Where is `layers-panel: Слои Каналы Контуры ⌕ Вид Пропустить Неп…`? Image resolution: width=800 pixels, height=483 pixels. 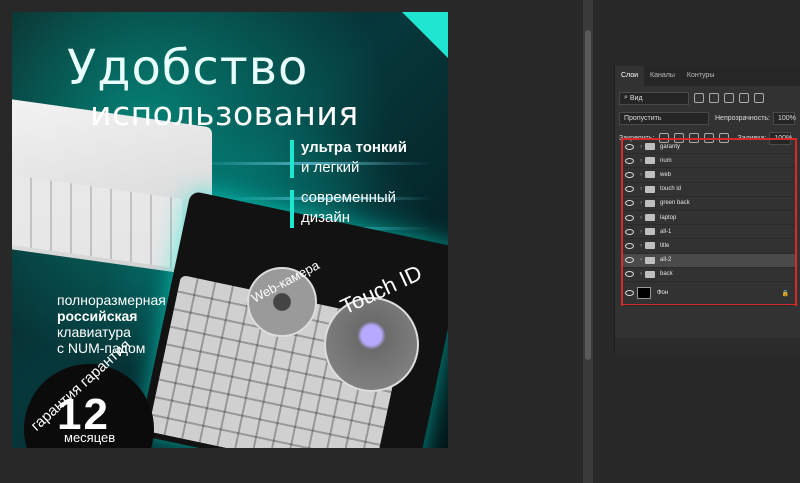 layers-panel: Слои Каналы Контуры ⌕ Вид Пропустить Неп… is located at coordinates (707, 211).